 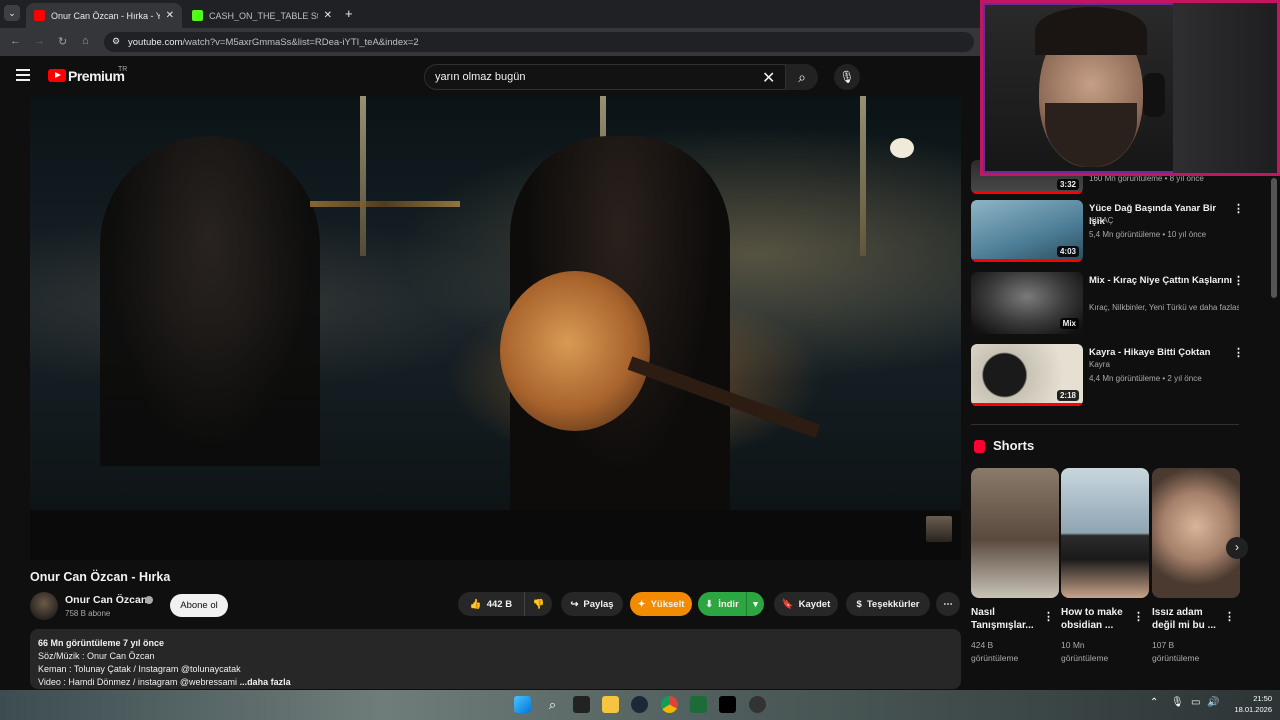 I want to click on system-clock: 21:50 18.01.2026, so click(x=1249, y=704).